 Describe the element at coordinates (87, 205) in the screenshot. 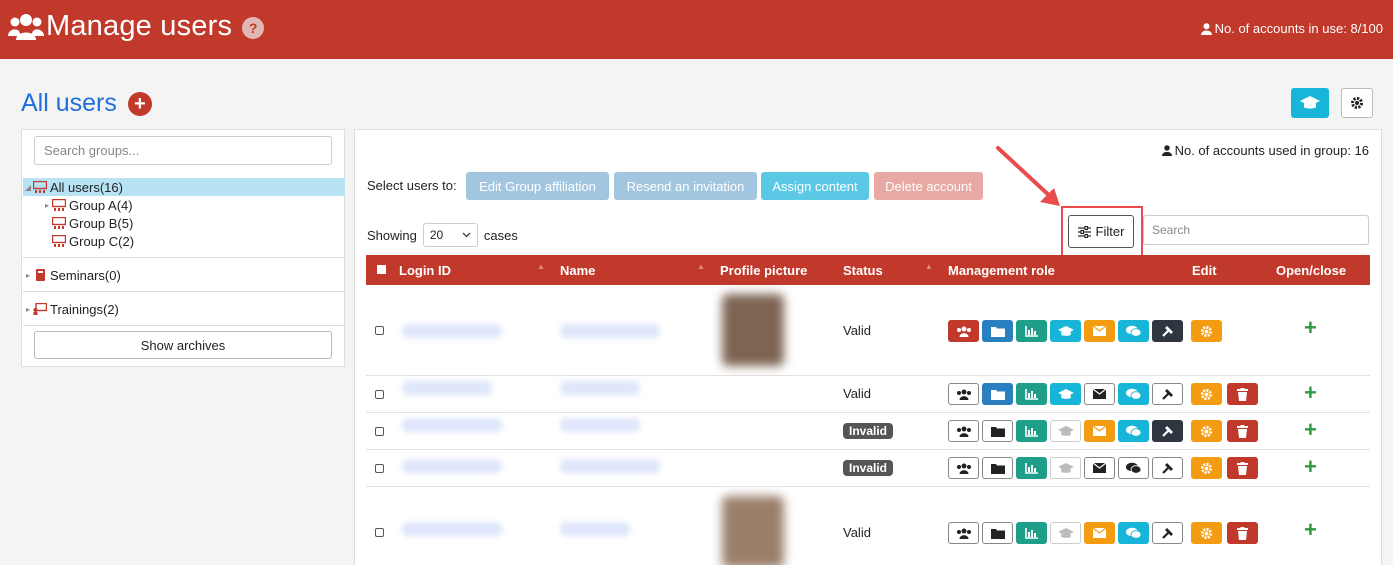

I see `tree-item-group-a: ▸ Group A(4)` at that location.